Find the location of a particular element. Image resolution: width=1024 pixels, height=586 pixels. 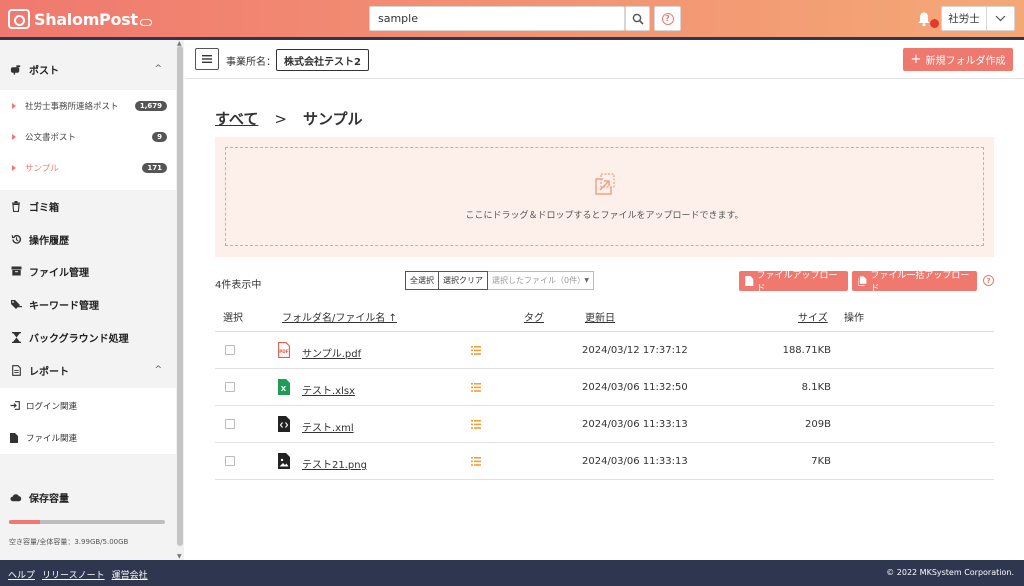

external-upload-icon is located at coordinates (604, 184).